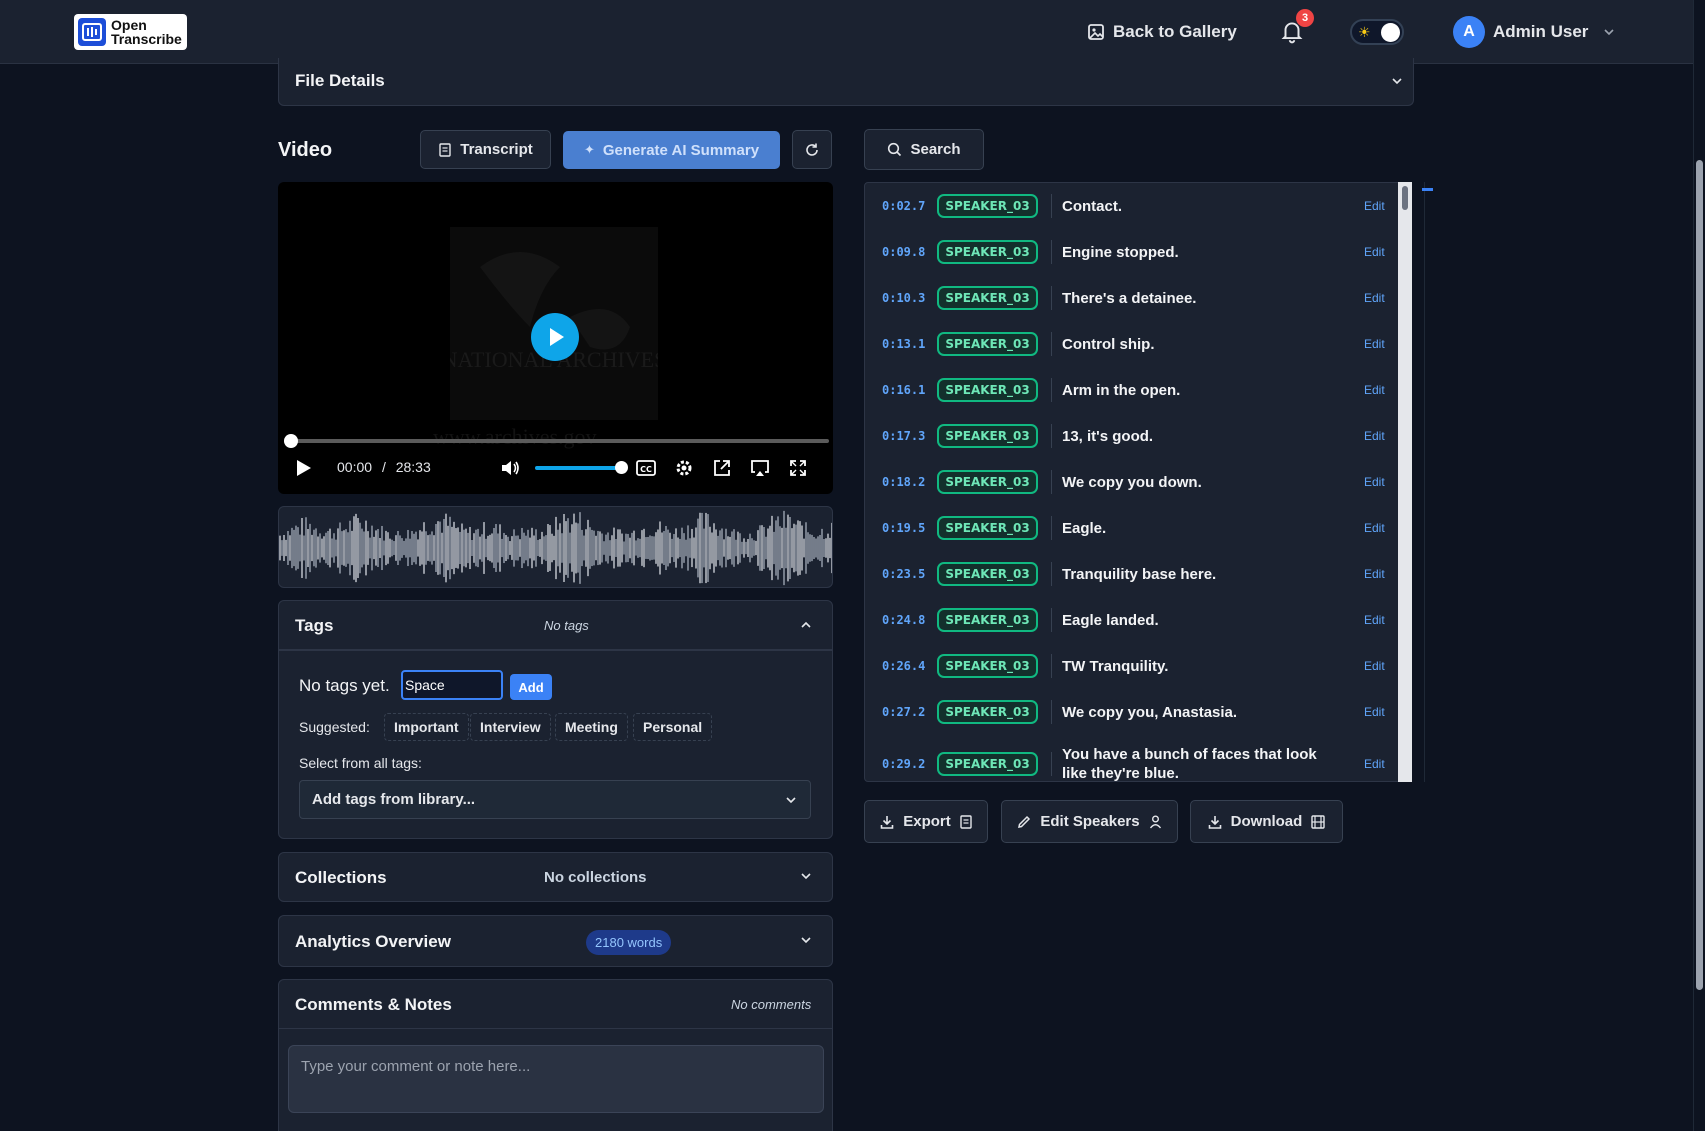 The width and height of the screenshot is (1705, 1131). What do you see at coordinates (1130, 482) in the screenshot?
I see `transcript-row: 0:18.2 SPEAKER_03 We copy you down. Edit` at bounding box center [1130, 482].